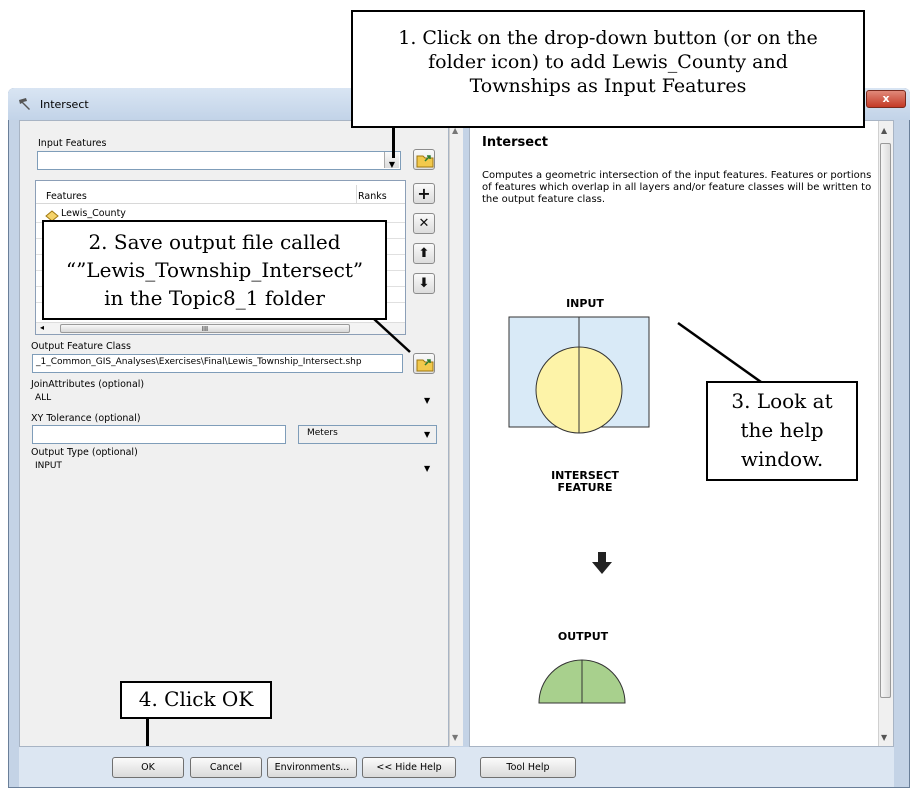  What do you see at coordinates (392, 336) in the screenshot?
I see `callout-2-leader` at bounding box center [392, 336].